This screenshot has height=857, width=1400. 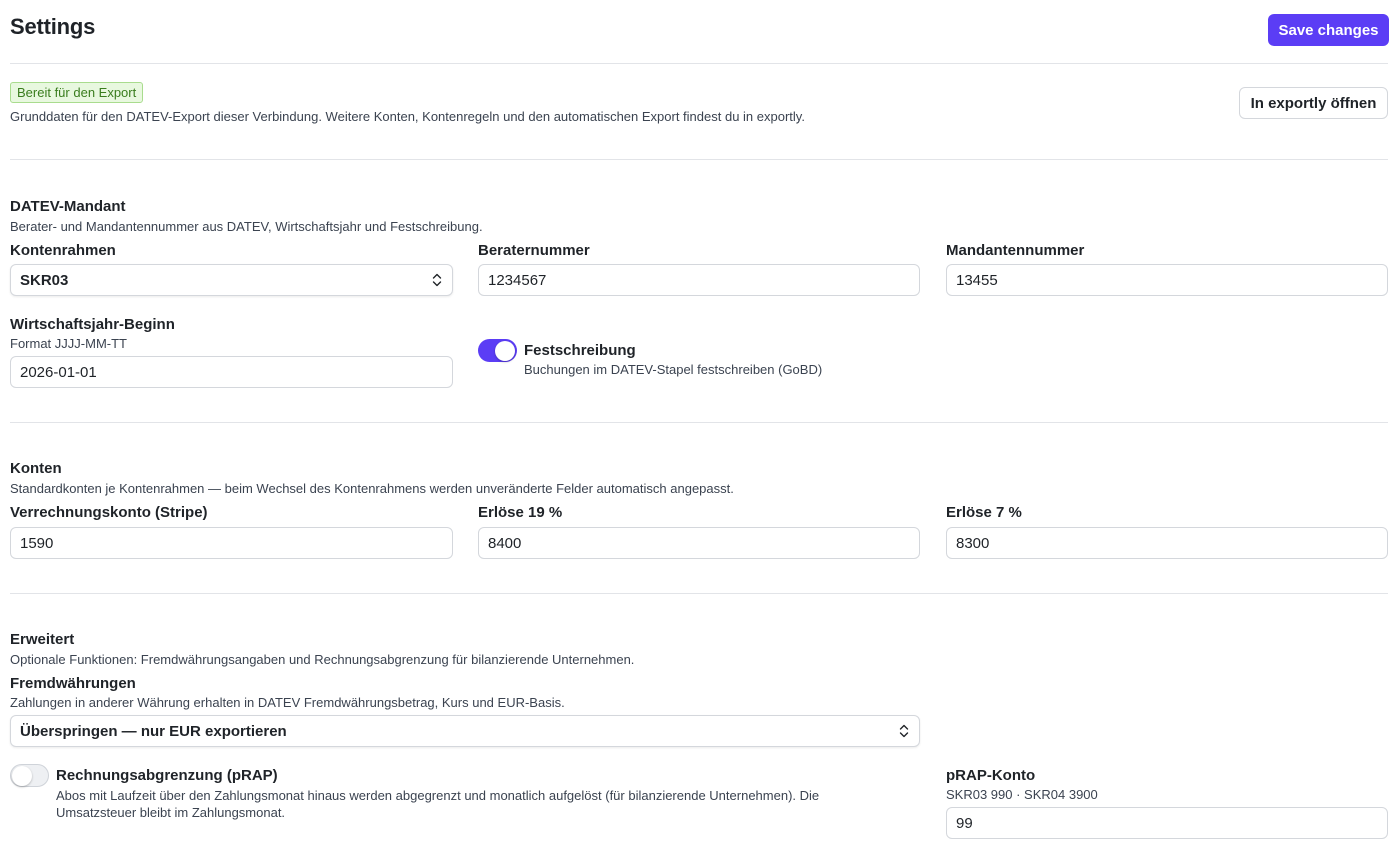 I want to click on save-changes-button: Save changes, so click(x=1328, y=30).